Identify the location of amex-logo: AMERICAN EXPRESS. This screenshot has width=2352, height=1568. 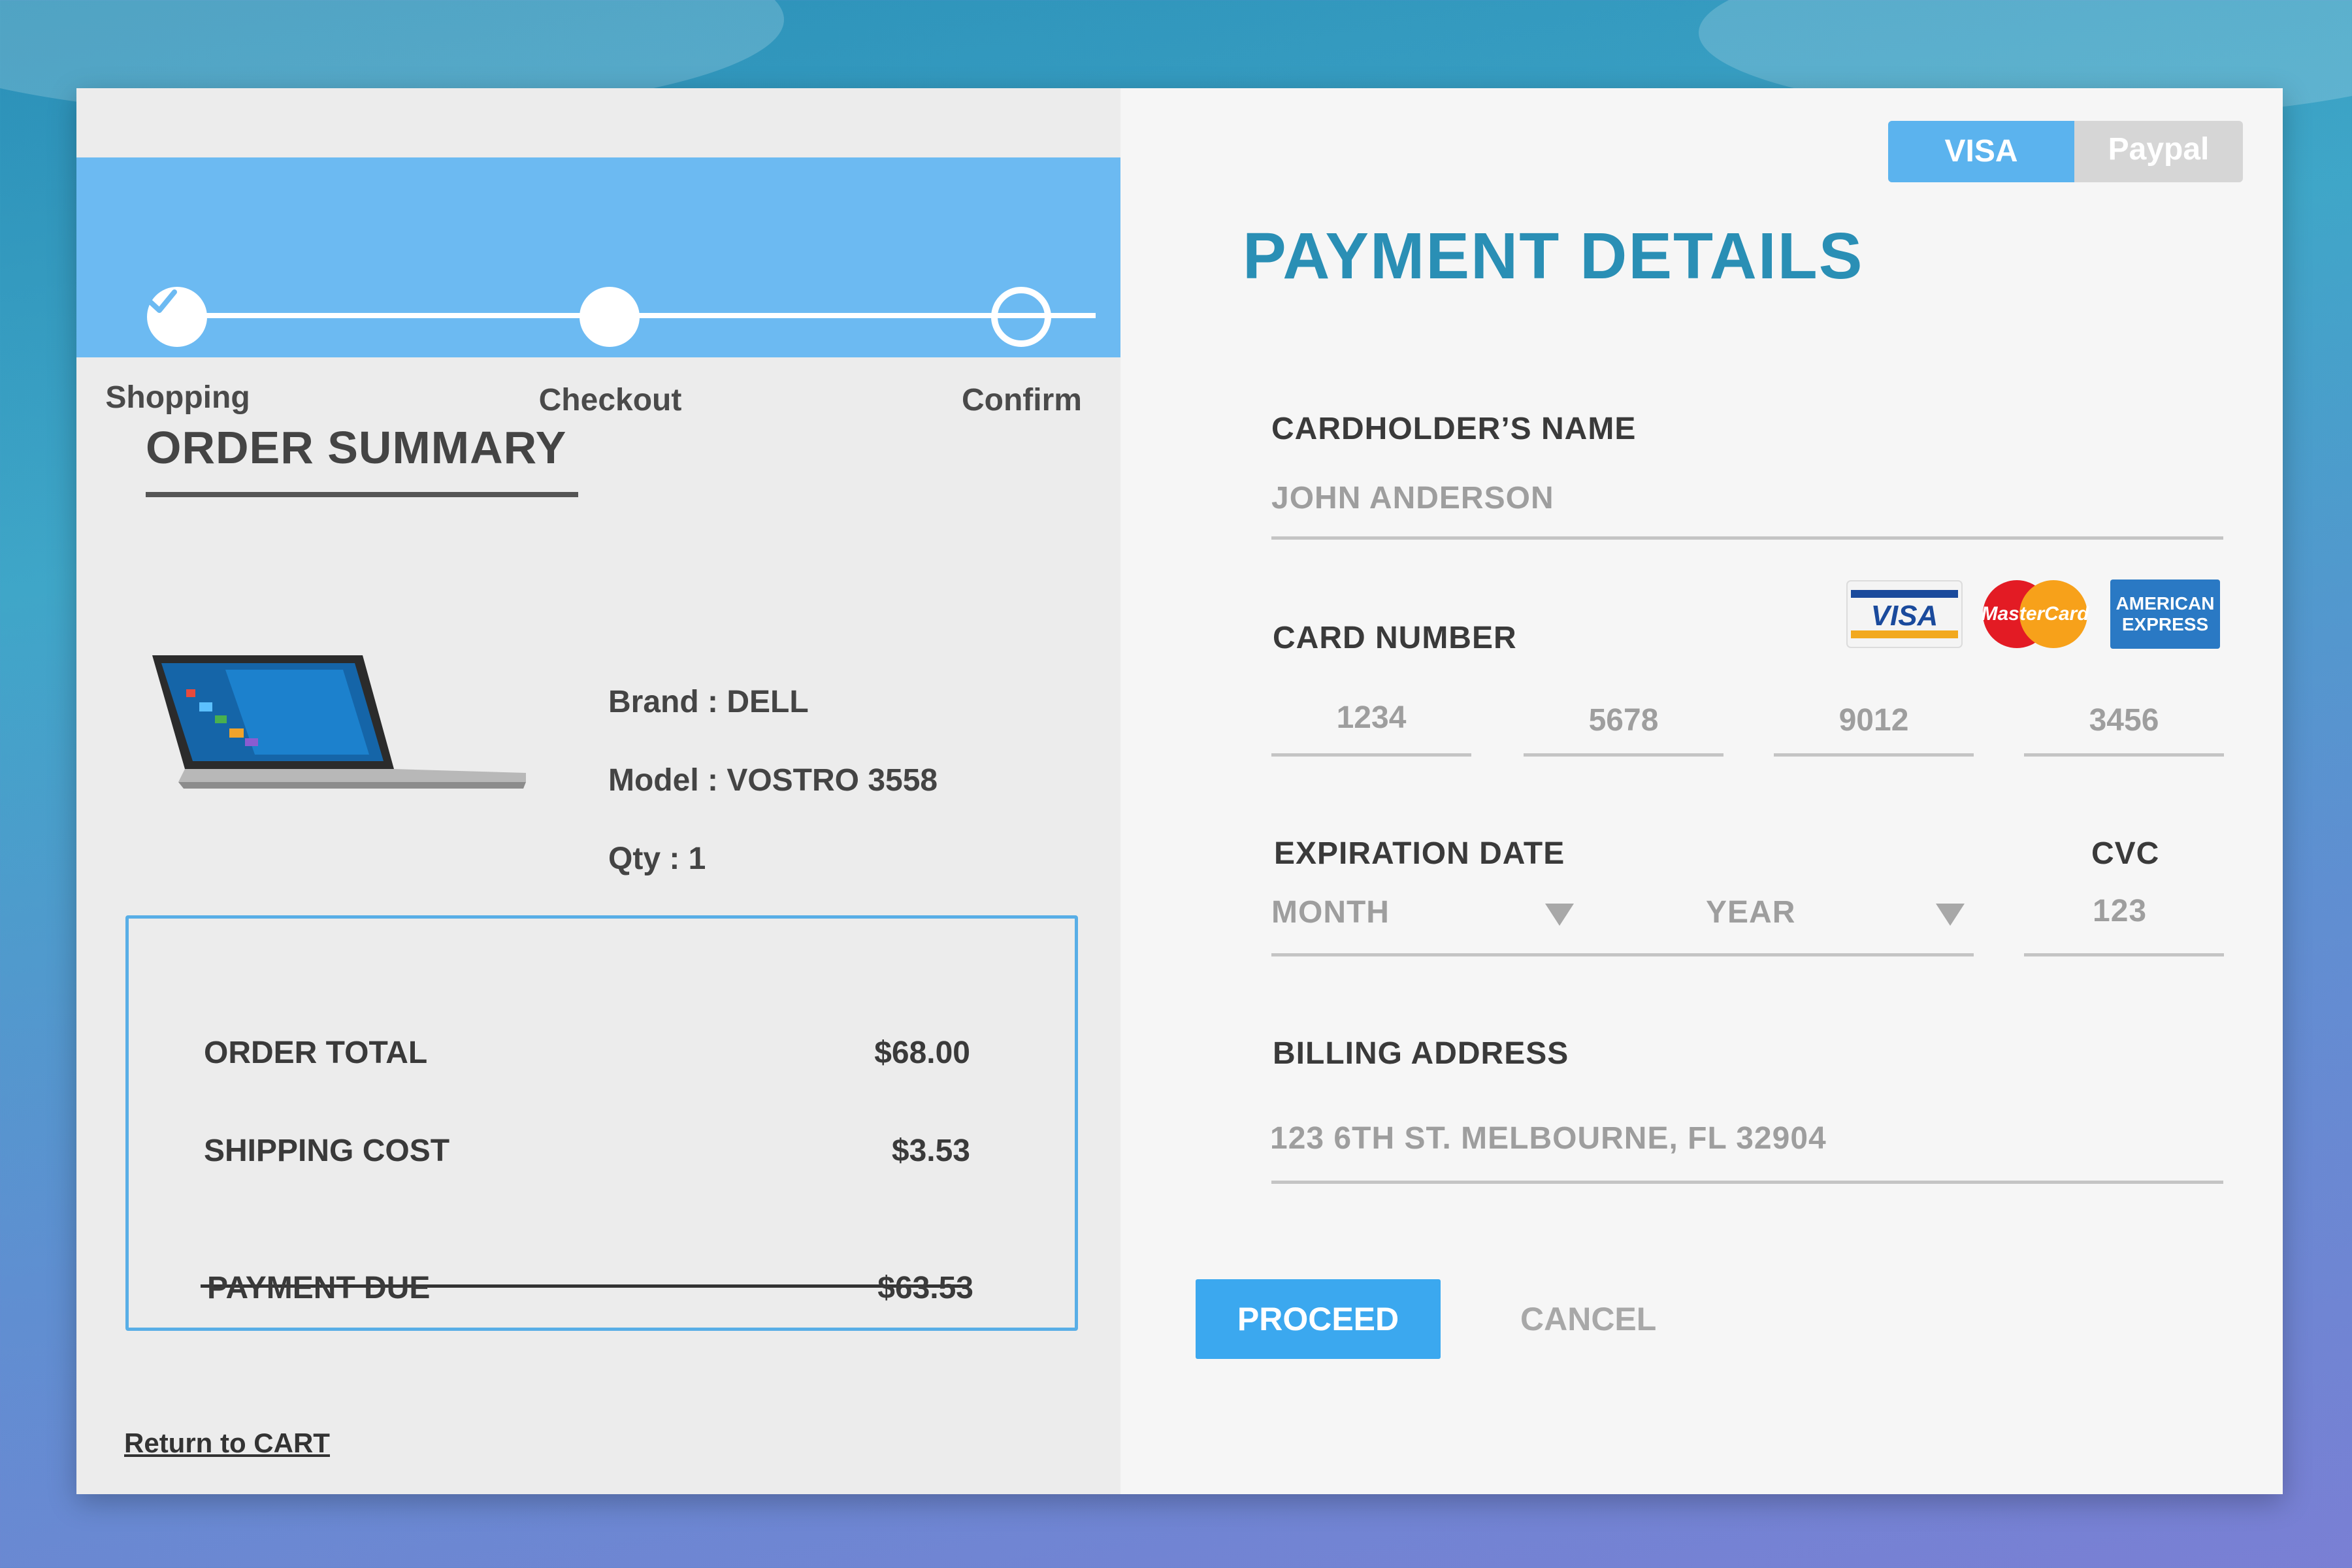
(2165, 614).